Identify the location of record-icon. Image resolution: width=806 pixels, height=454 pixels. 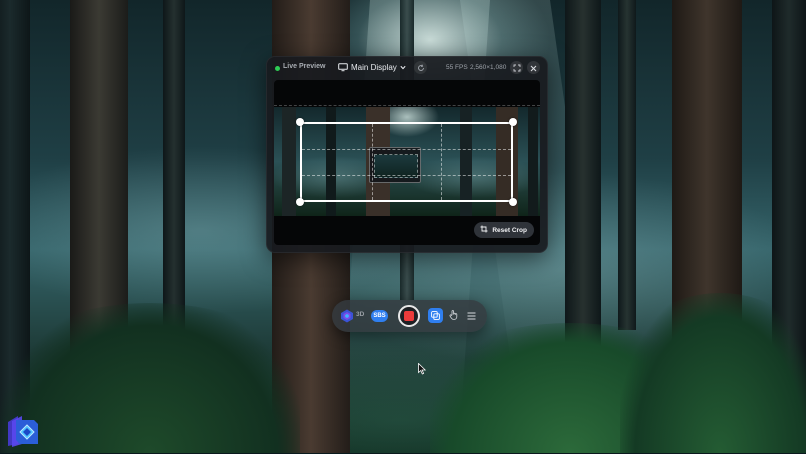
(409, 316).